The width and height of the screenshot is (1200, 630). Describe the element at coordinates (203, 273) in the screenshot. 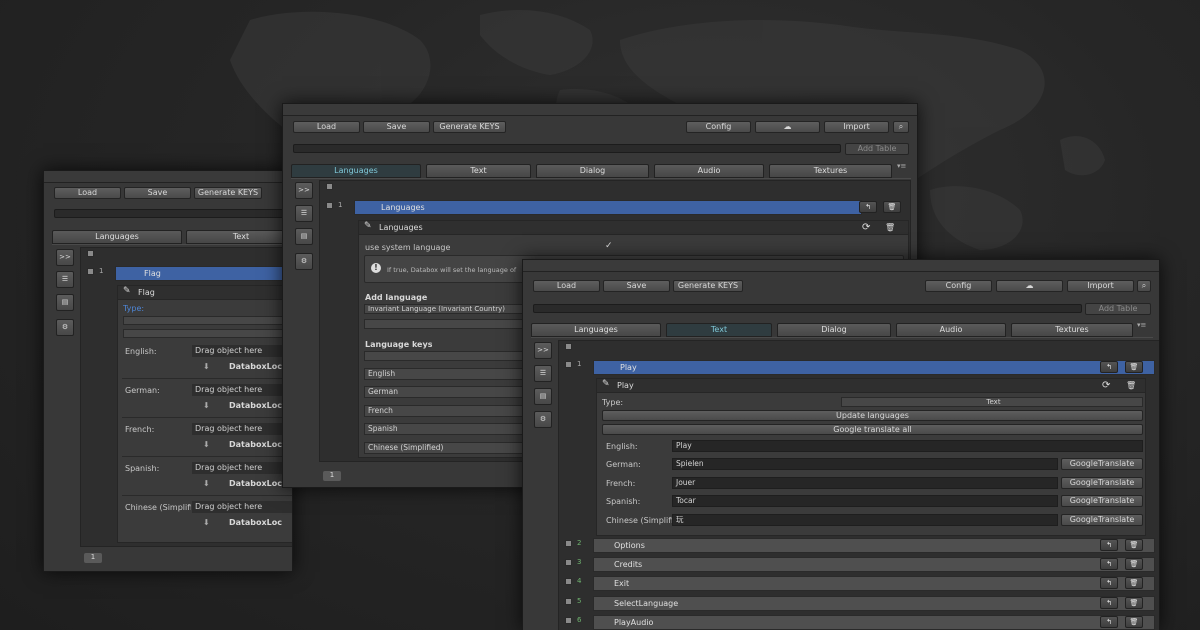

I see `table-row-flag: Flag` at that location.